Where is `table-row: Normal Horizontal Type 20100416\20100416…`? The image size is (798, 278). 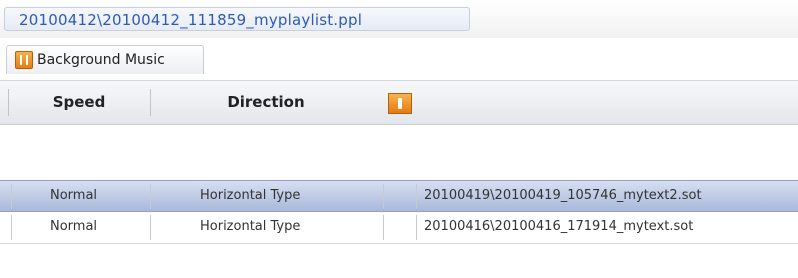 table-row: Normal Horizontal Type 20100416\20100416… is located at coordinates (399, 228).